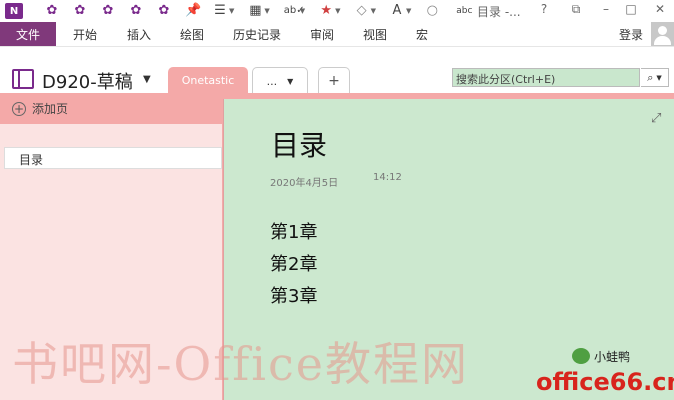  Describe the element at coordinates (304, 183) in the screenshot. I see `page-date: 2020年4月5日` at that location.